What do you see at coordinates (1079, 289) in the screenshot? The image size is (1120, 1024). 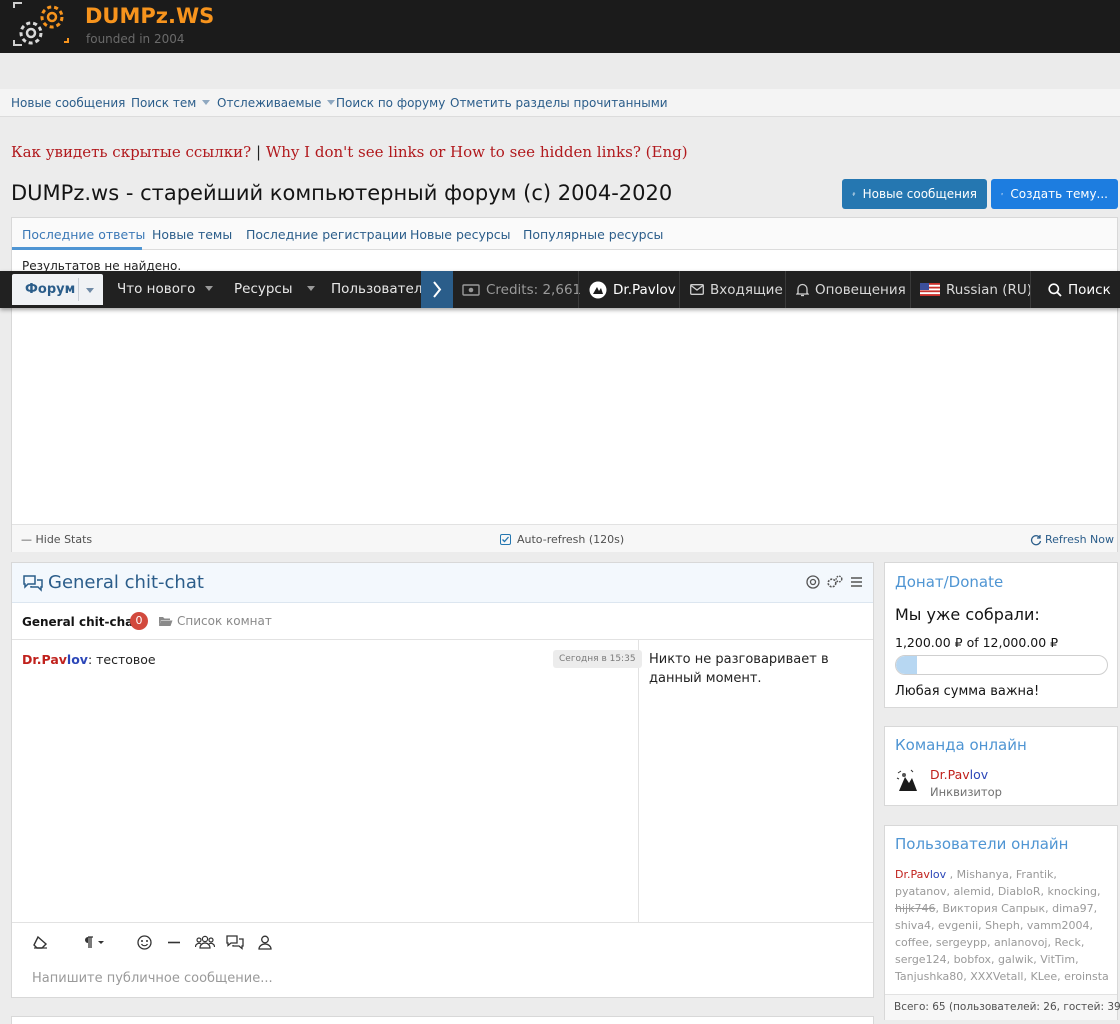 I see `nav-search: Поиск` at bounding box center [1079, 289].